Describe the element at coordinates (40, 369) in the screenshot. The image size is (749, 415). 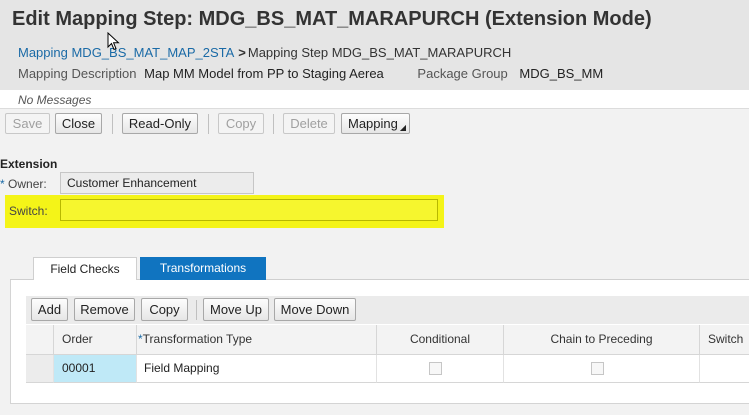
I see `row-selector` at that location.